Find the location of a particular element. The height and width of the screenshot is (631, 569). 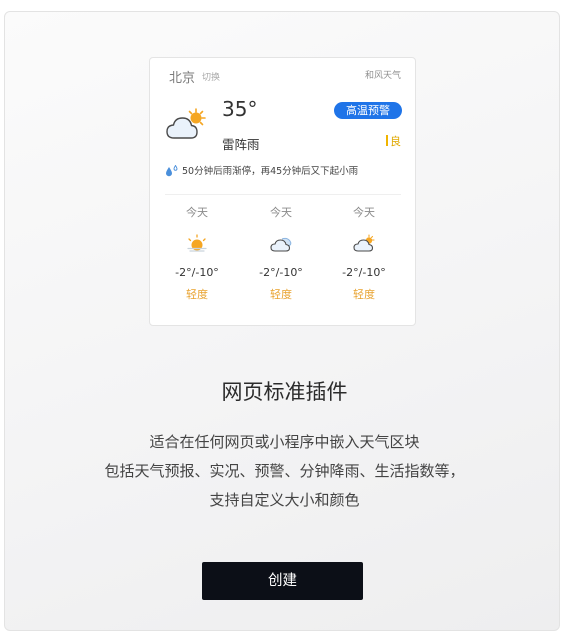

minutely-text: 50分钟后雨渐停，再45分钟后又下起小雨 is located at coordinates (270, 171).